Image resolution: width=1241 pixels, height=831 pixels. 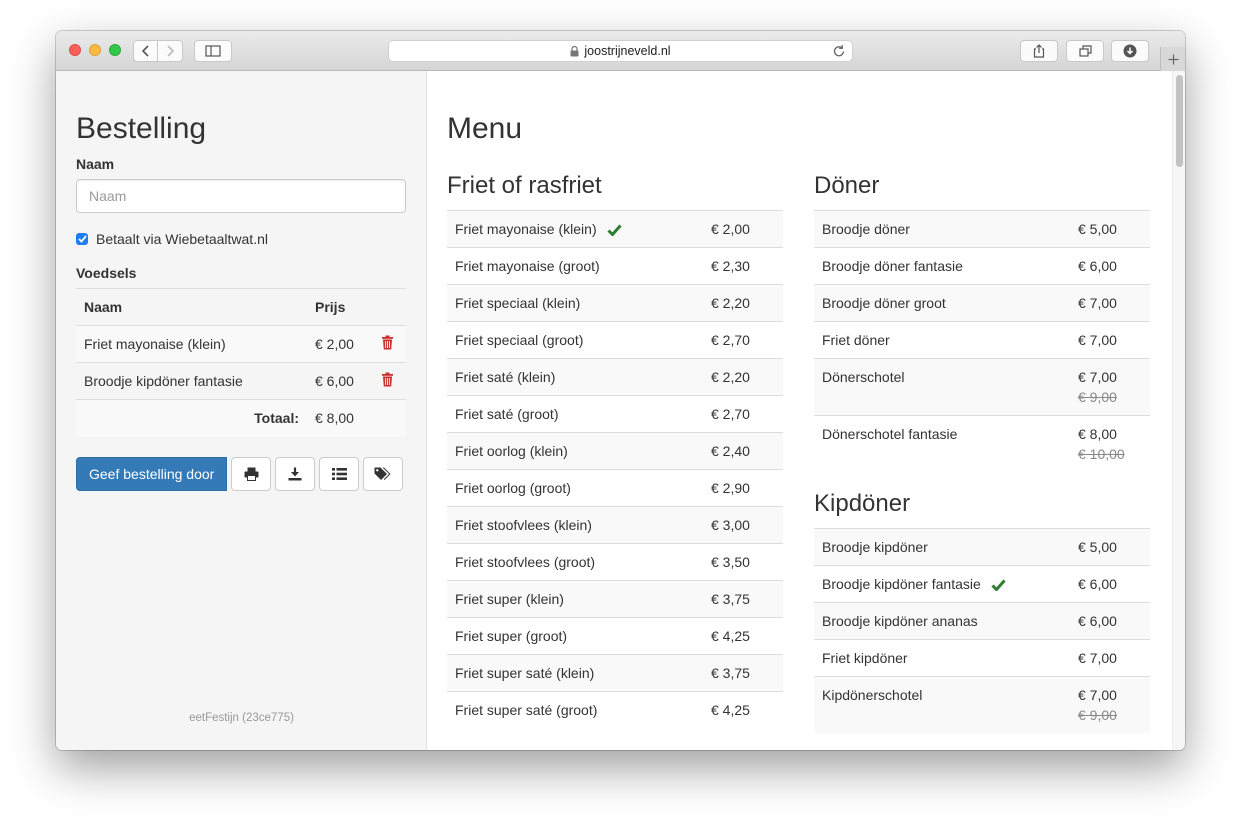 What do you see at coordinates (982, 584) in the screenshot?
I see `menu-item: Broodje kipdöner fantasie € 6,00` at bounding box center [982, 584].